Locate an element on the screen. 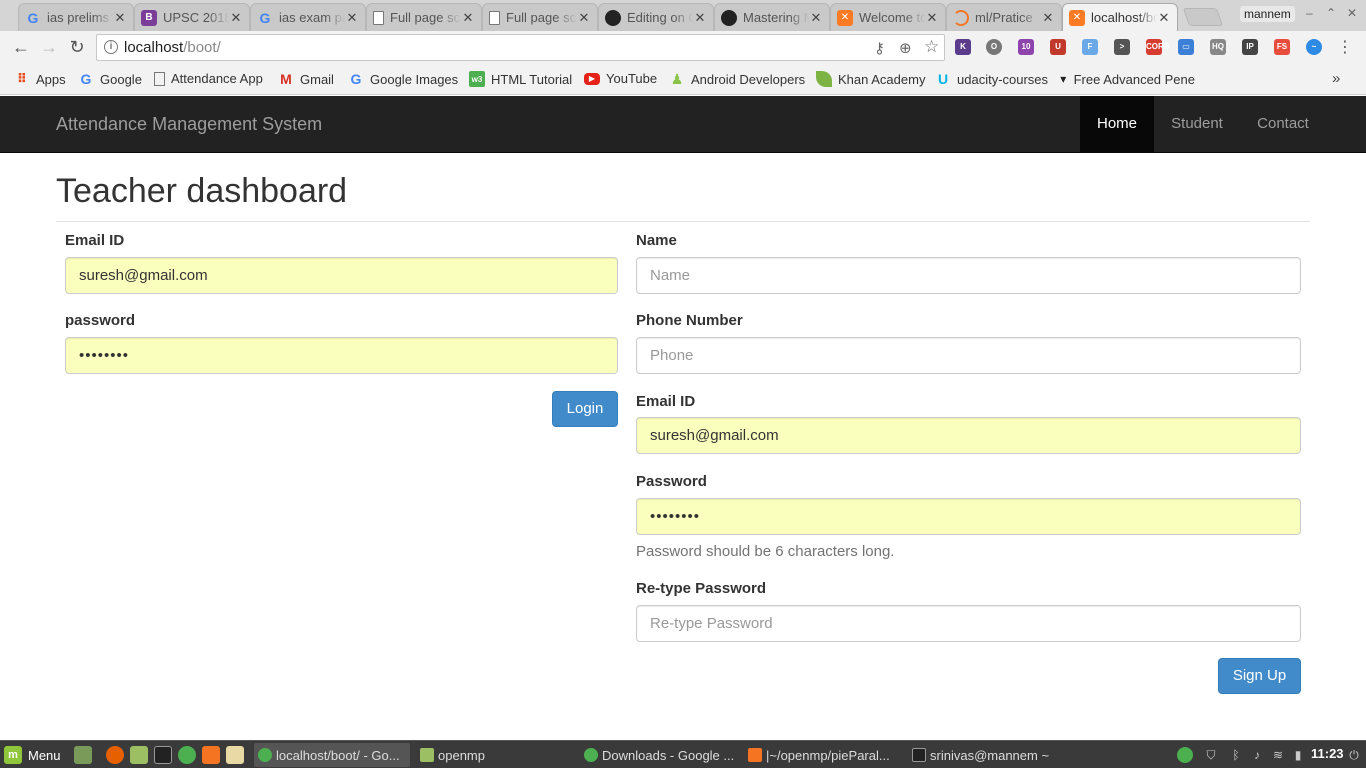  nav-student: Student is located at coordinates (1197, 124).